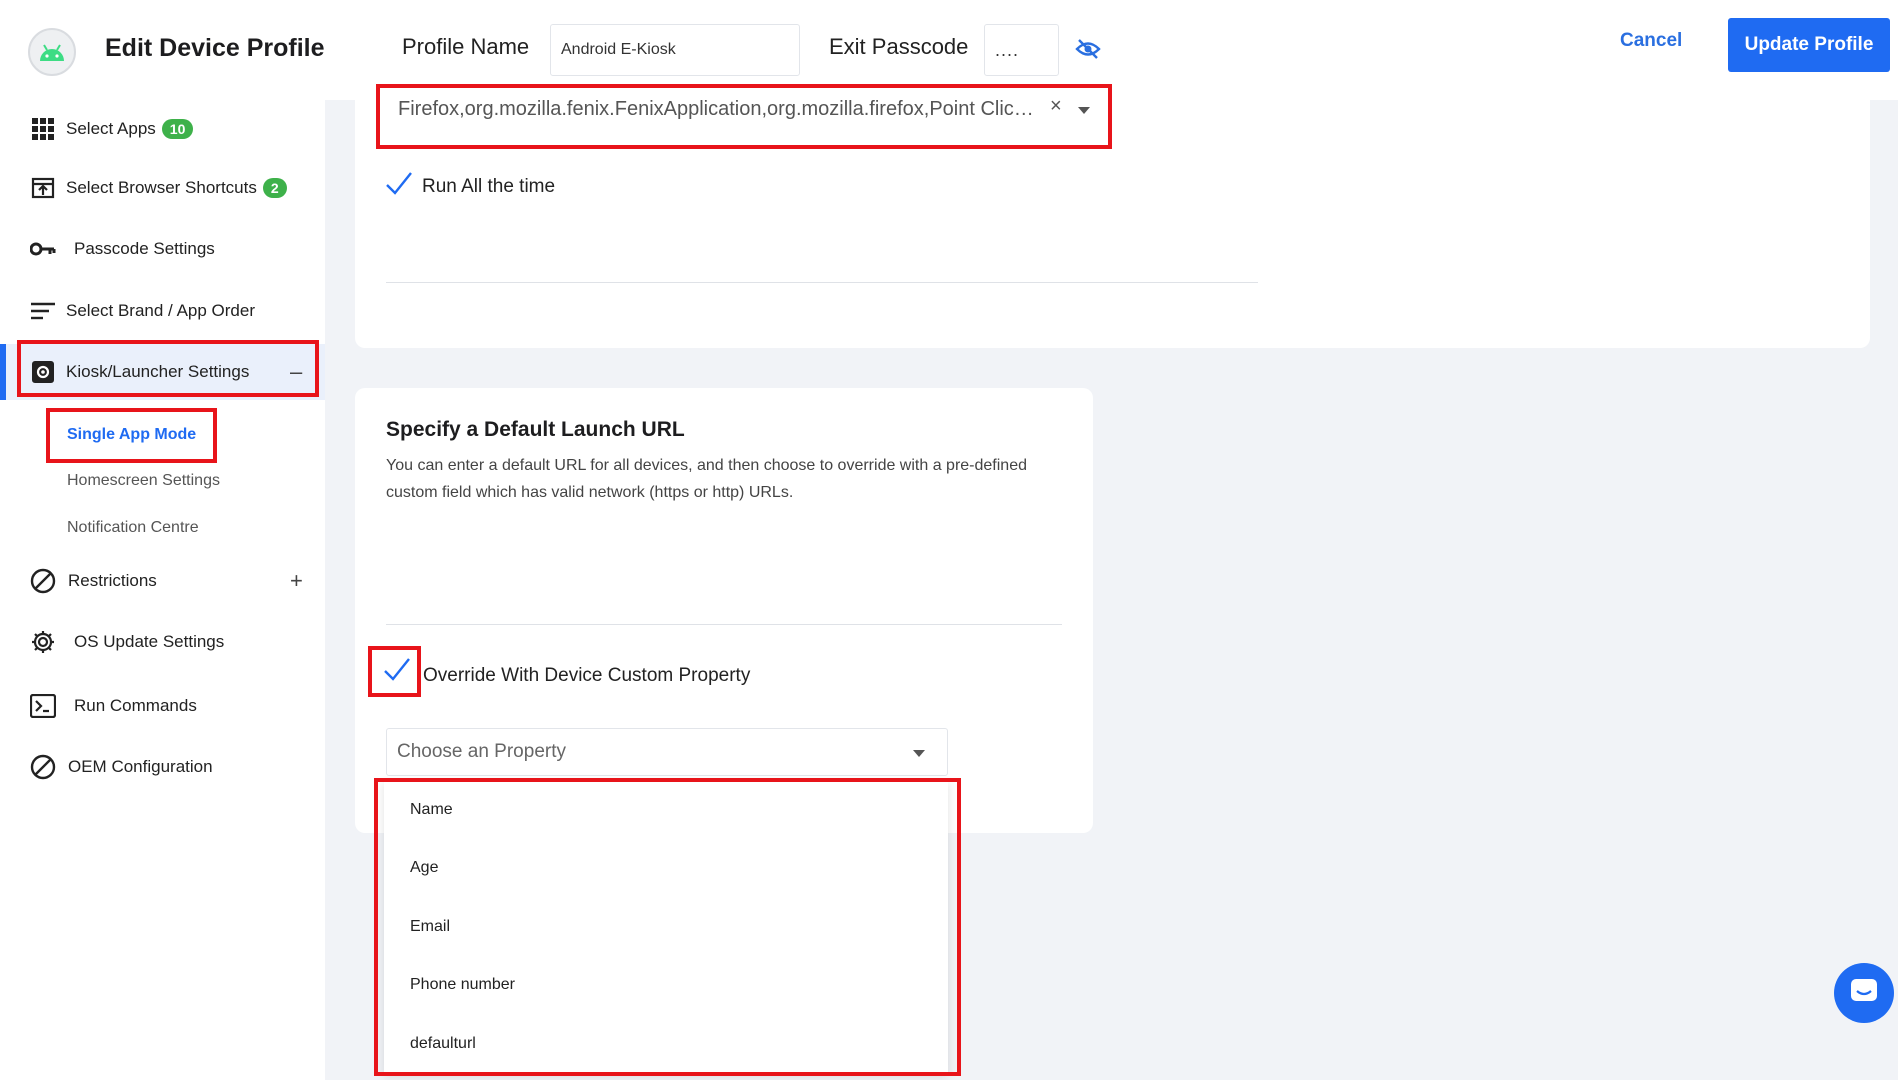 The height and width of the screenshot is (1080, 1898). I want to click on run-all-label: Run All the time, so click(489, 186).